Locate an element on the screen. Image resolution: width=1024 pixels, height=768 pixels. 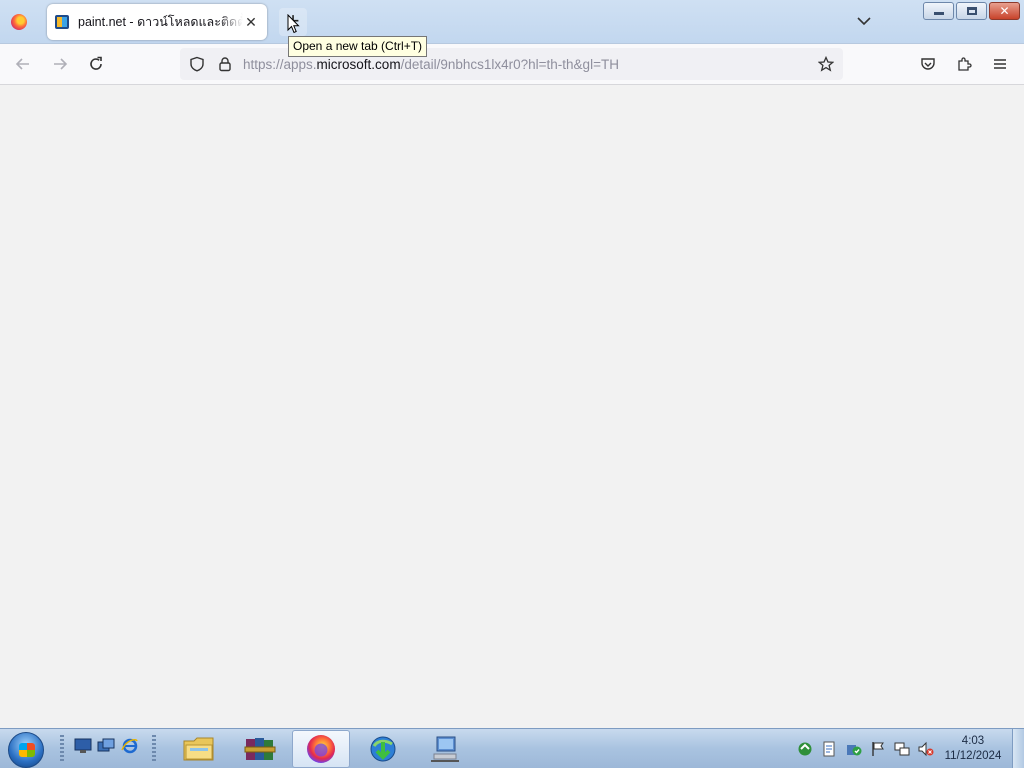
forward-button is located at coordinates (60, 64).